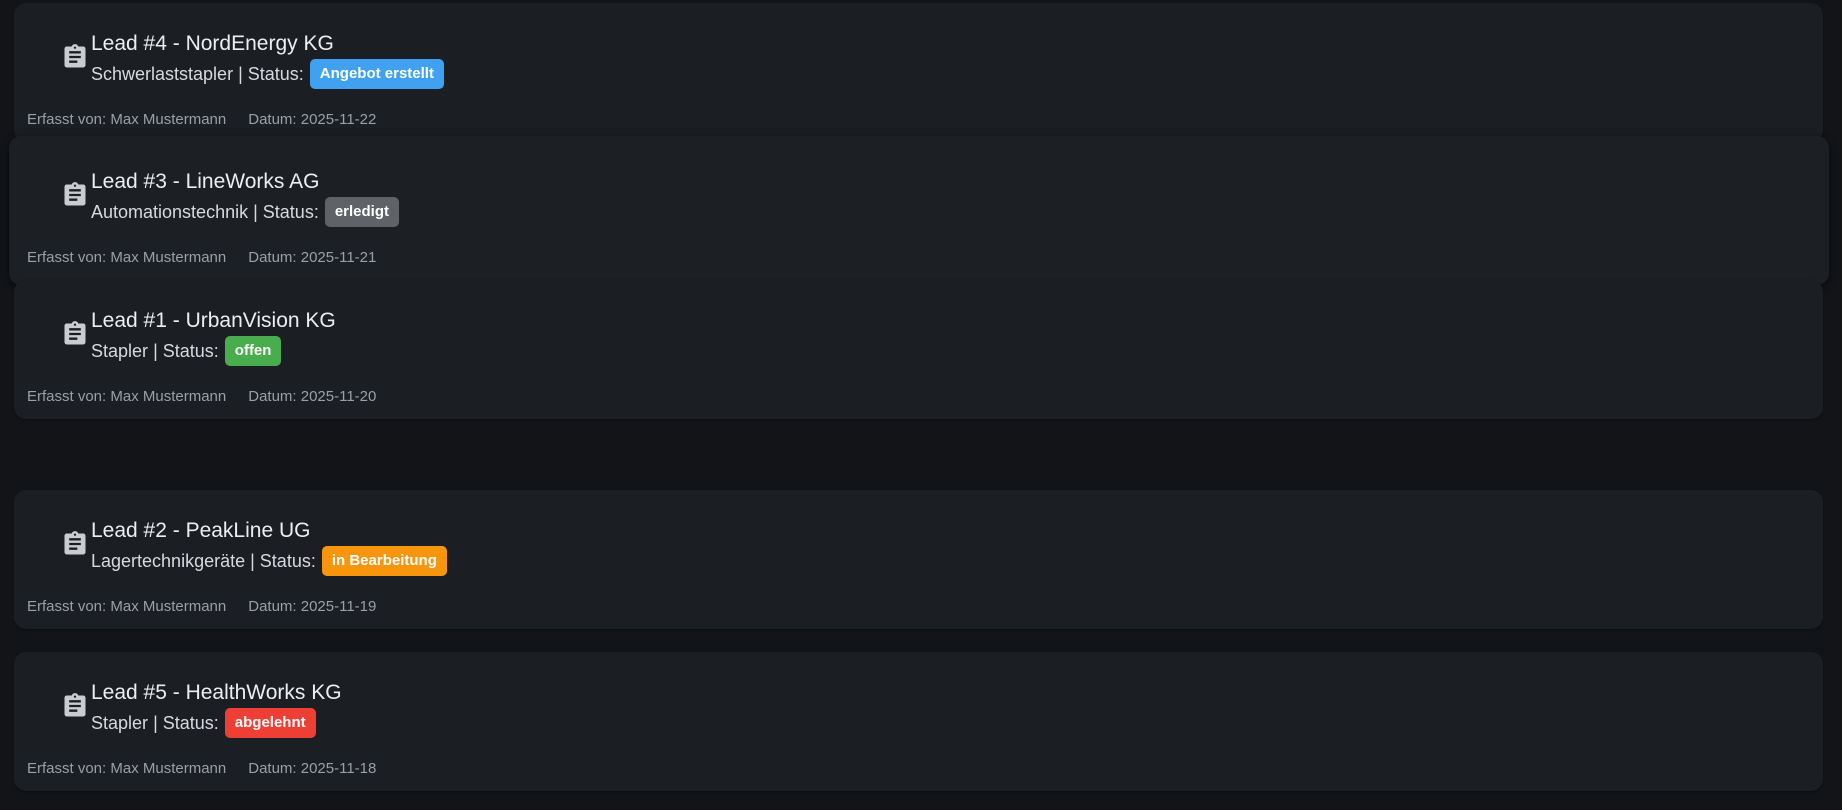 This screenshot has height=810, width=1842. I want to click on lead-date: Datum: 2025-11-22, so click(312, 119).